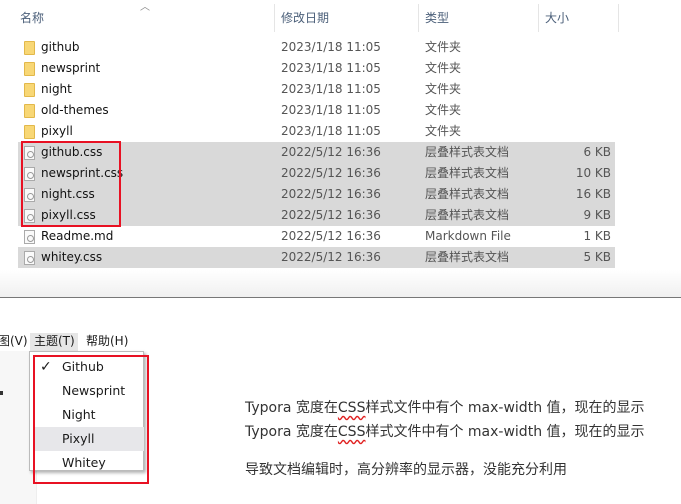 Image resolution: width=681 pixels, height=504 pixels. I want to click on highlight-box-theme-menu, so click(91, 419).